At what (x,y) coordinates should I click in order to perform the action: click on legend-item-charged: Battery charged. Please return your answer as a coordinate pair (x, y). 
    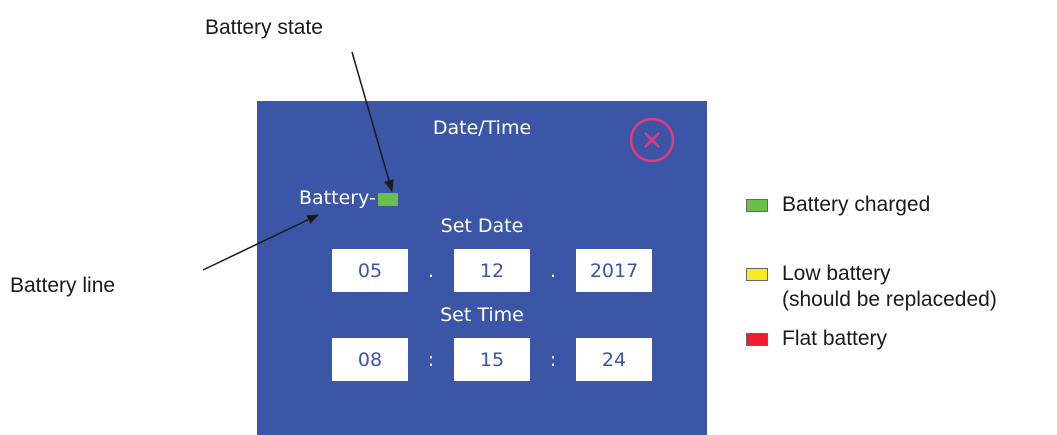
    Looking at the image, I should click on (838, 205).